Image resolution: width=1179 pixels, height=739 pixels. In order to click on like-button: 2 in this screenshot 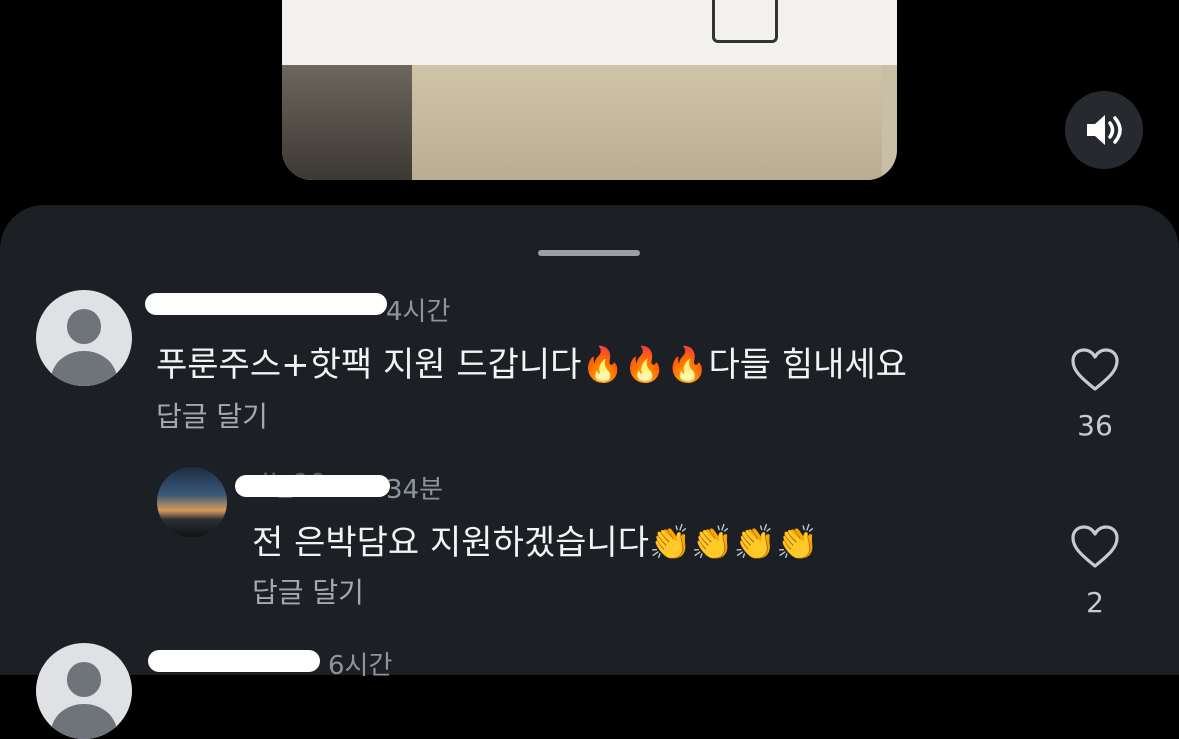, I will do `click(1095, 571)`.